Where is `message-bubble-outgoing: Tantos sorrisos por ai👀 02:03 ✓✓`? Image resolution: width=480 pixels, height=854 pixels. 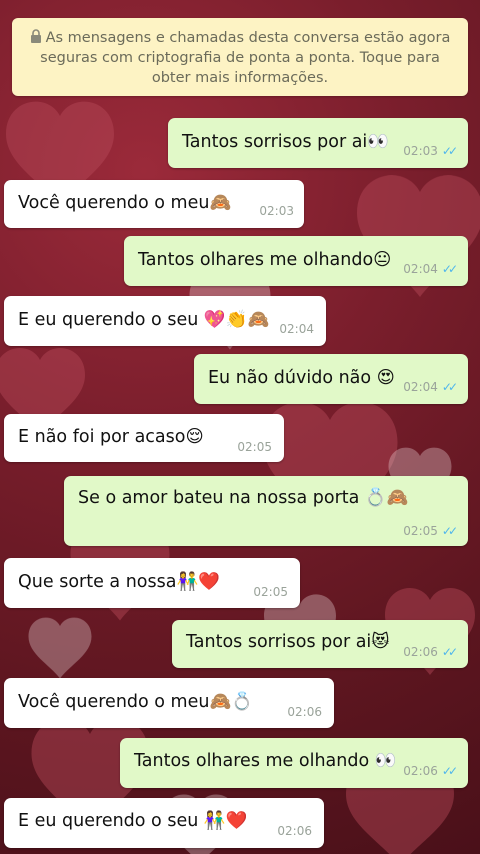 message-bubble-outgoing: Tantos sorrisos por ai👀 02:03 ✓✓ is located at coordinates (318, 143).